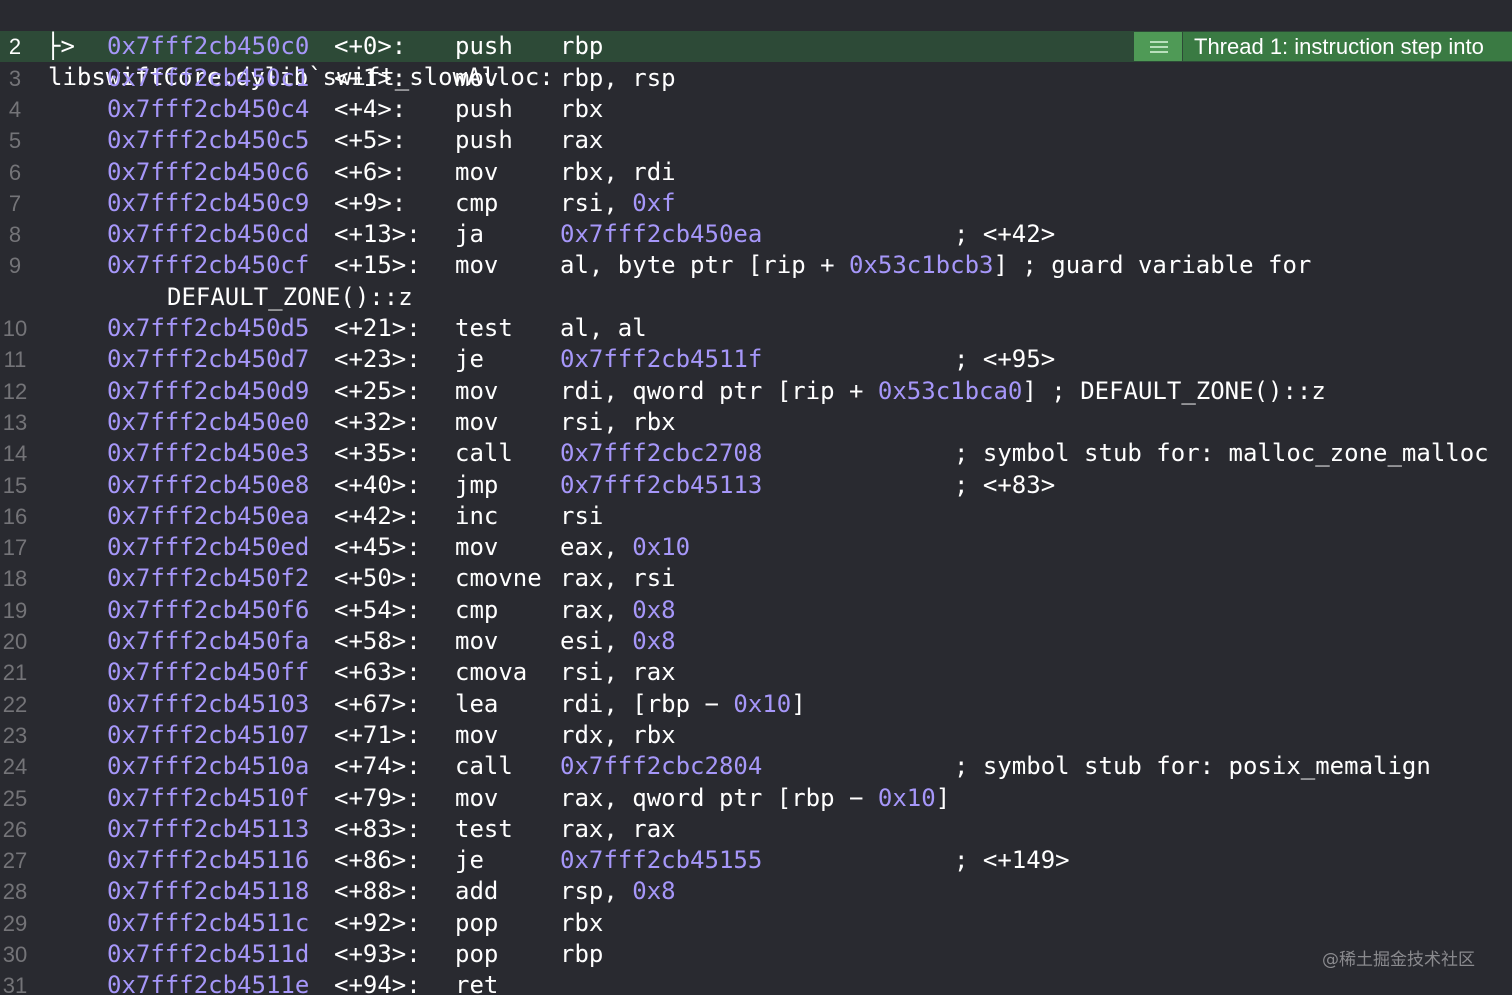 The width and height of the screenshot is (1512, 995). I want to click on instruction-line: 3 0x7fff2cb450c1 <+1>: mov rbp, rsp, so click(756, 78).